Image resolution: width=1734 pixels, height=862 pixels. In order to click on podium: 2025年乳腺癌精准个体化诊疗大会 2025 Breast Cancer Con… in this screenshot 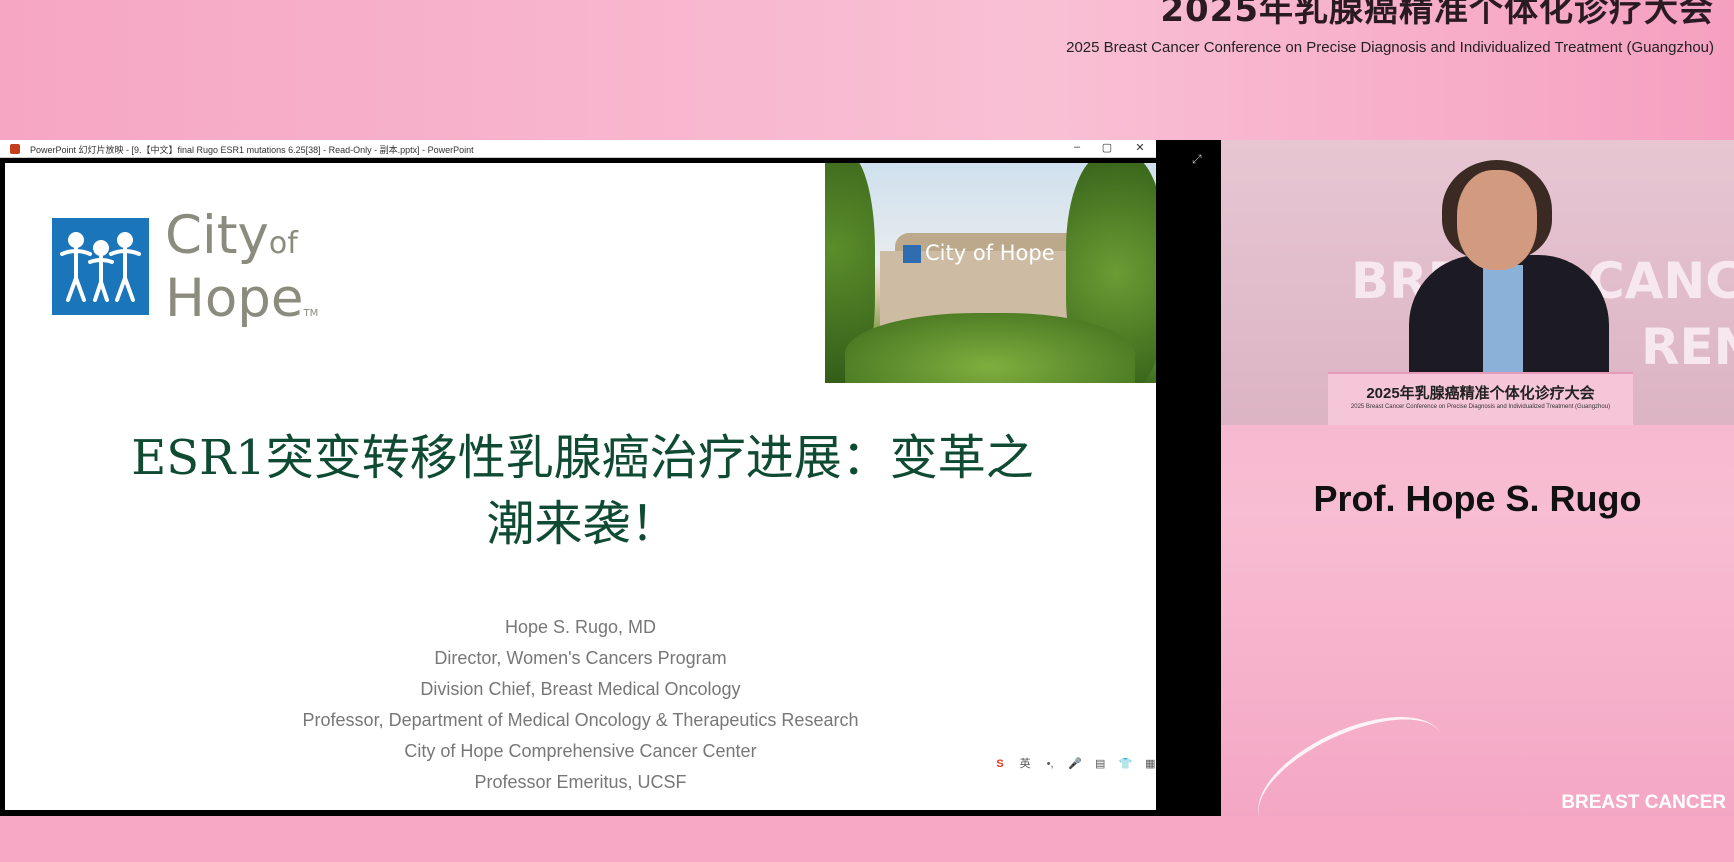, I will do `click(1480, 398)`.